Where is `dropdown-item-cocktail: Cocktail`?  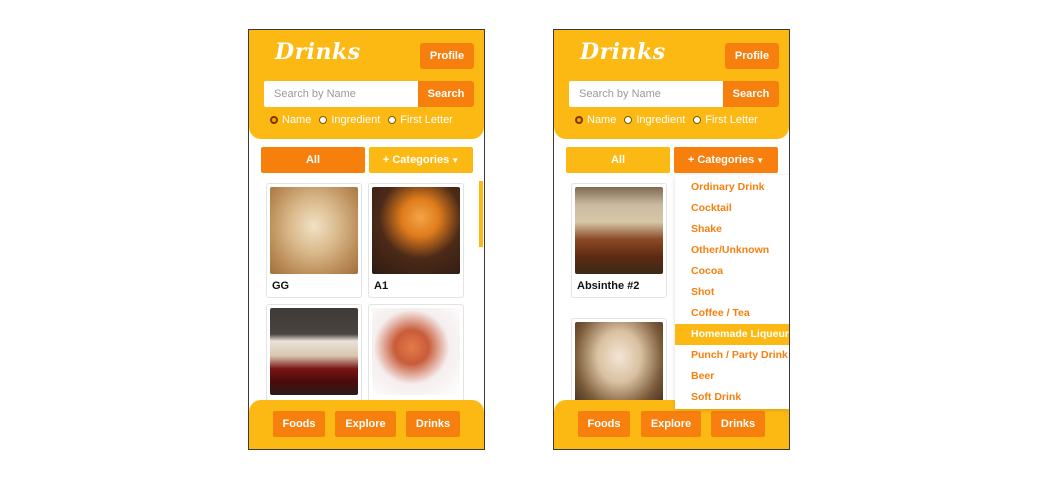
dropdown-item-cocktail: Cocktail is located at coordinates (732, 208).